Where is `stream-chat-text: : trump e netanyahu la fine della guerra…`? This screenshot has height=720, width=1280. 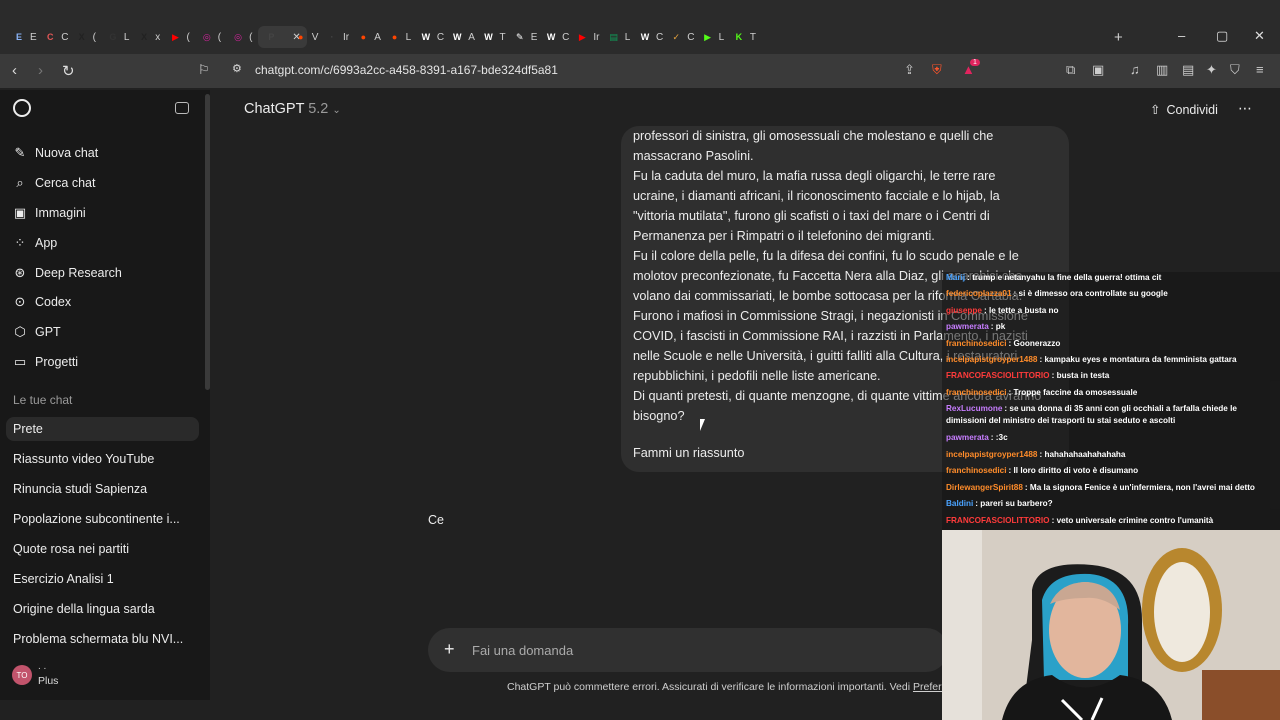 stream-chat-text: : trump e netanyahu la fine della guerra… is located at coordinates (1064, 277).